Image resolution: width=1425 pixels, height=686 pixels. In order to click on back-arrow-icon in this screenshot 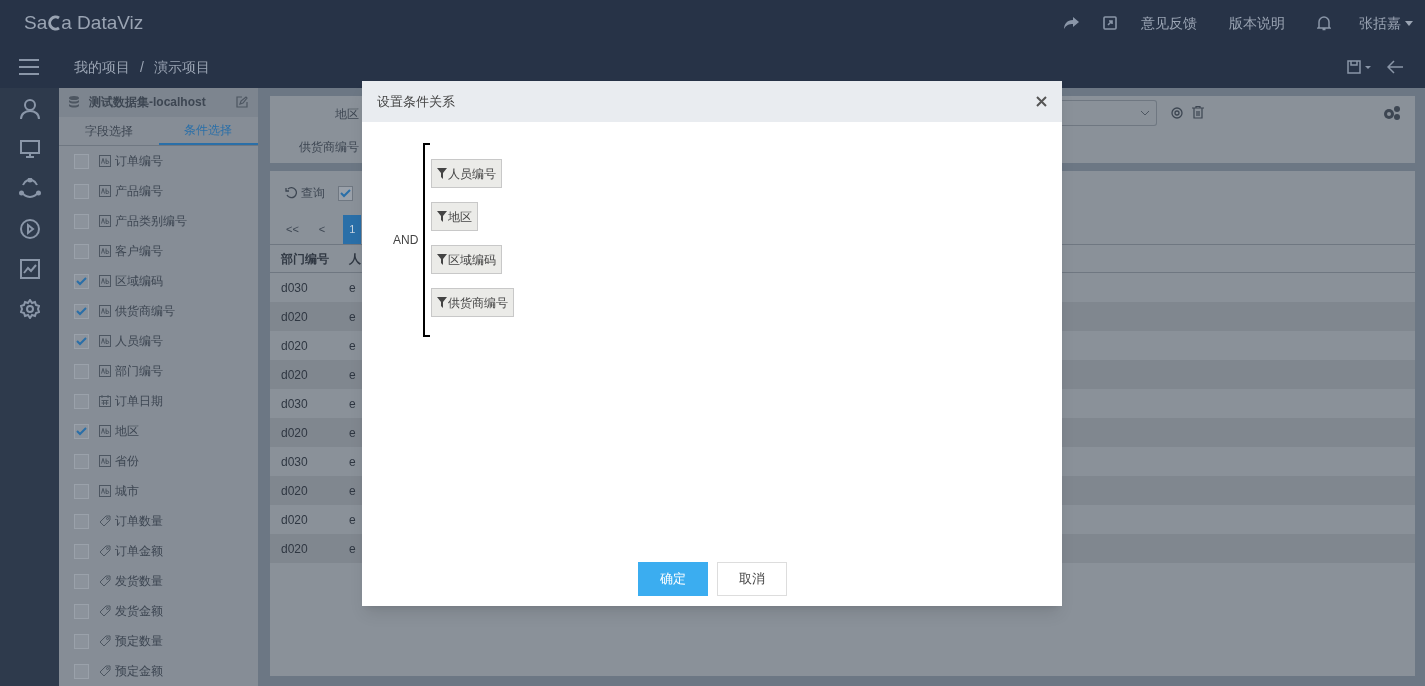, I will do `click(1395, 67)`.